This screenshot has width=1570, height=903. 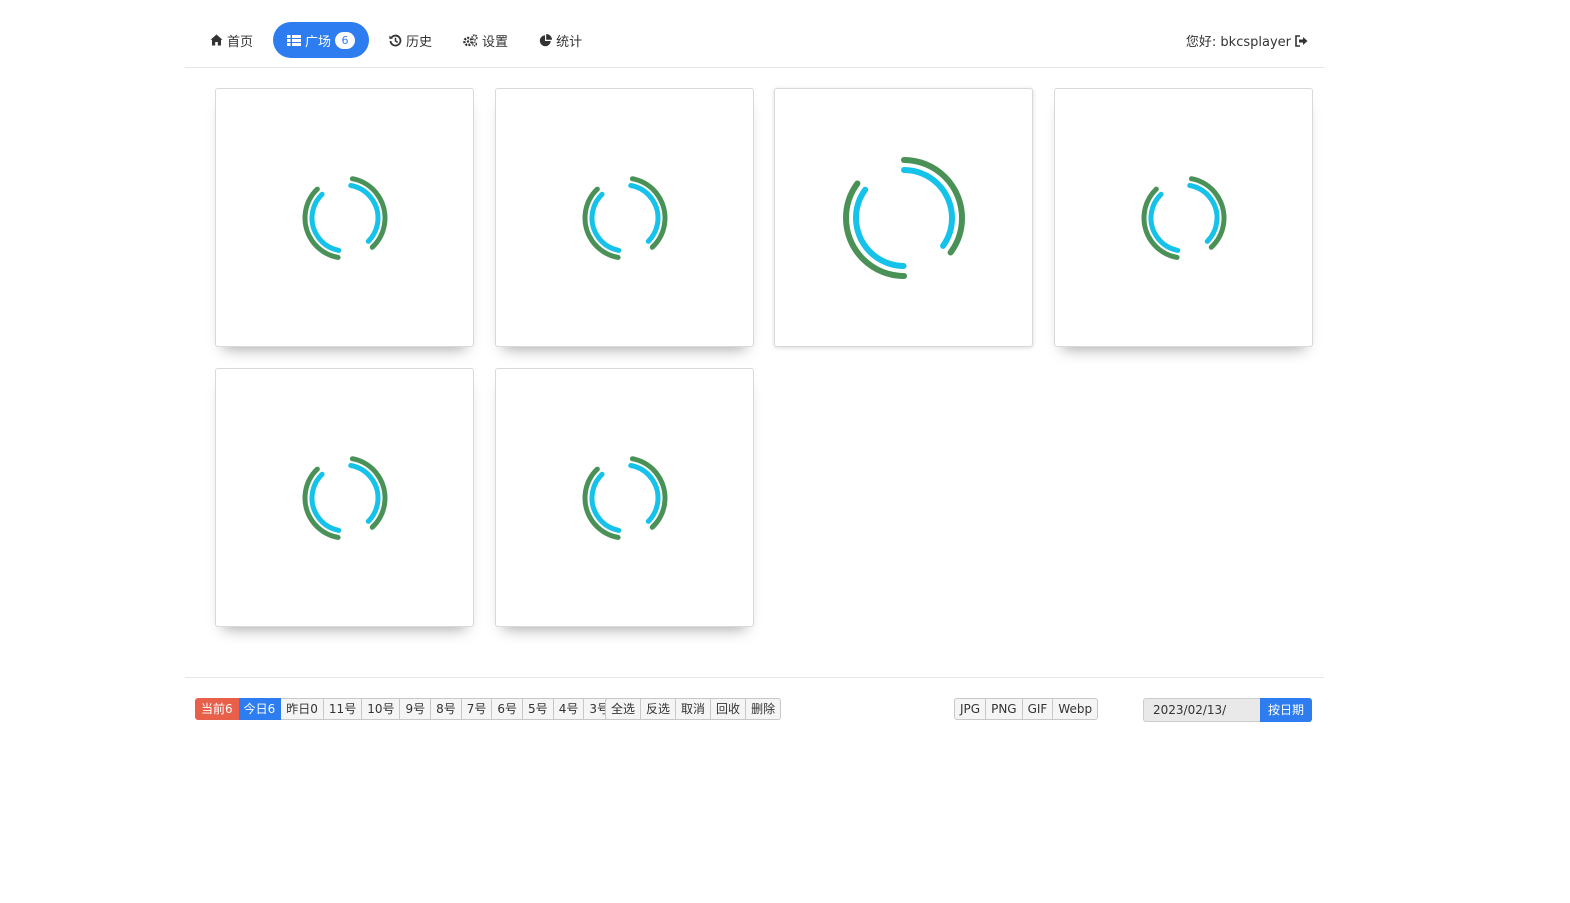 I want to click on filter-yesterday-button: 昨日0, so click(x=302, y=709).